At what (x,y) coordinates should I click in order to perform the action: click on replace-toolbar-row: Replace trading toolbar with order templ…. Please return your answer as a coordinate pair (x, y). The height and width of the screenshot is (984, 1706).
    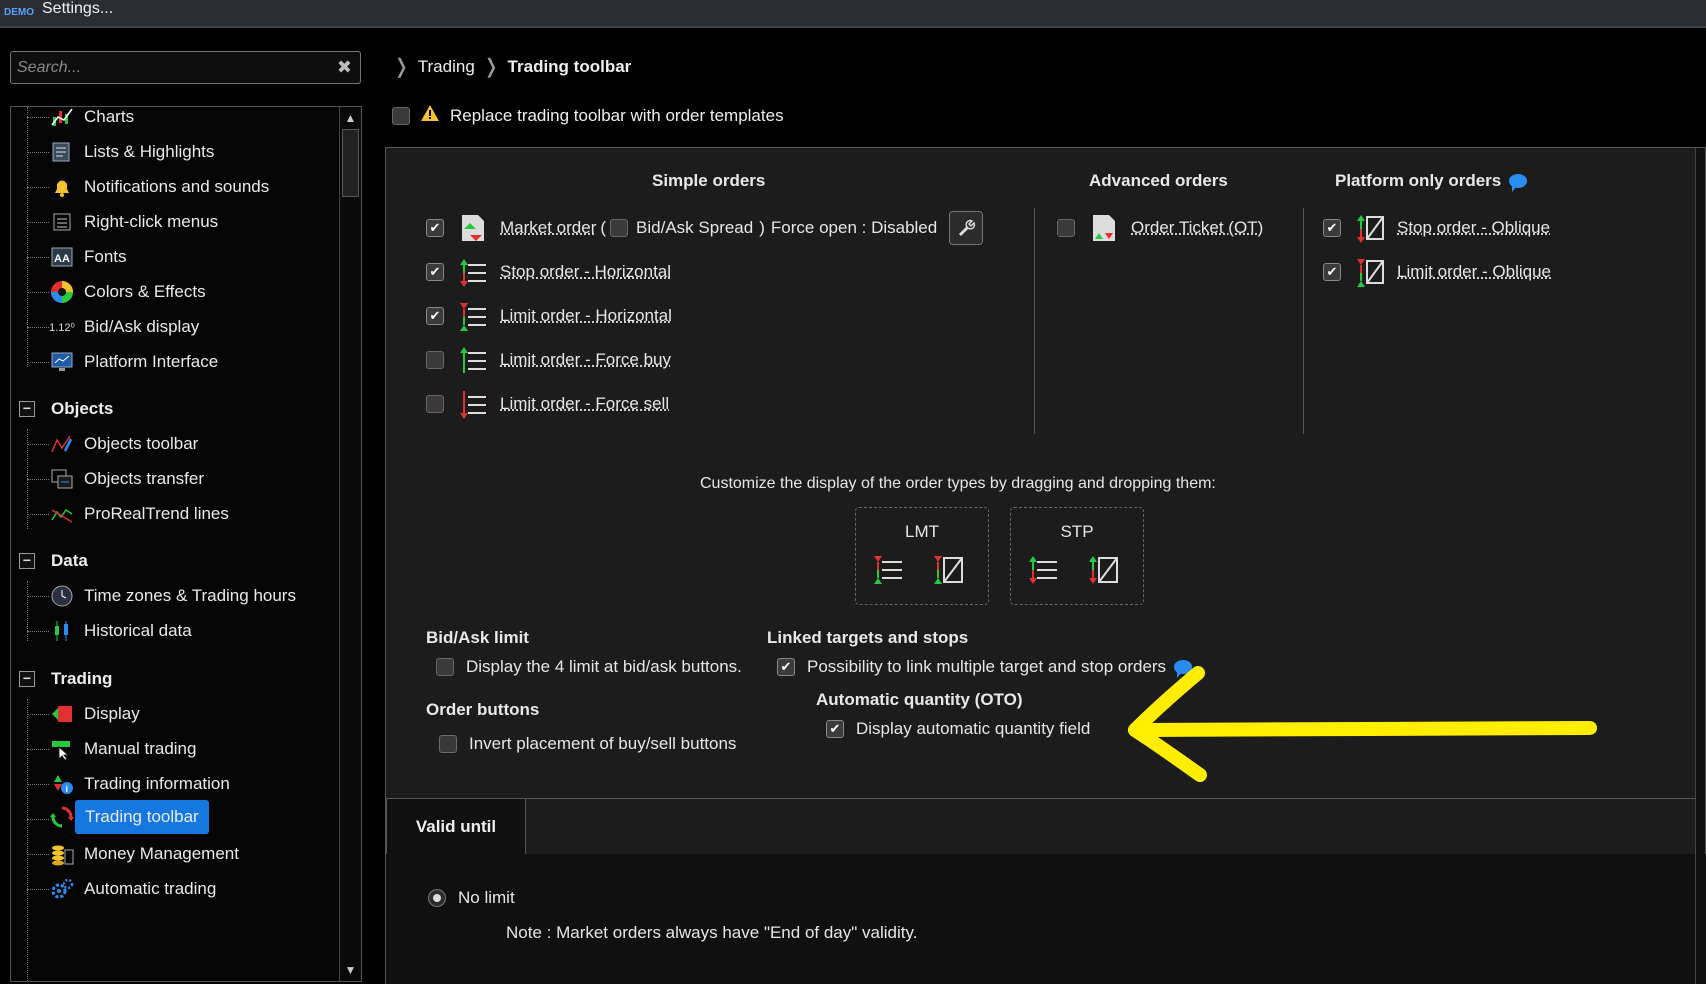
    Looking at the image, I should click on (588, 115).